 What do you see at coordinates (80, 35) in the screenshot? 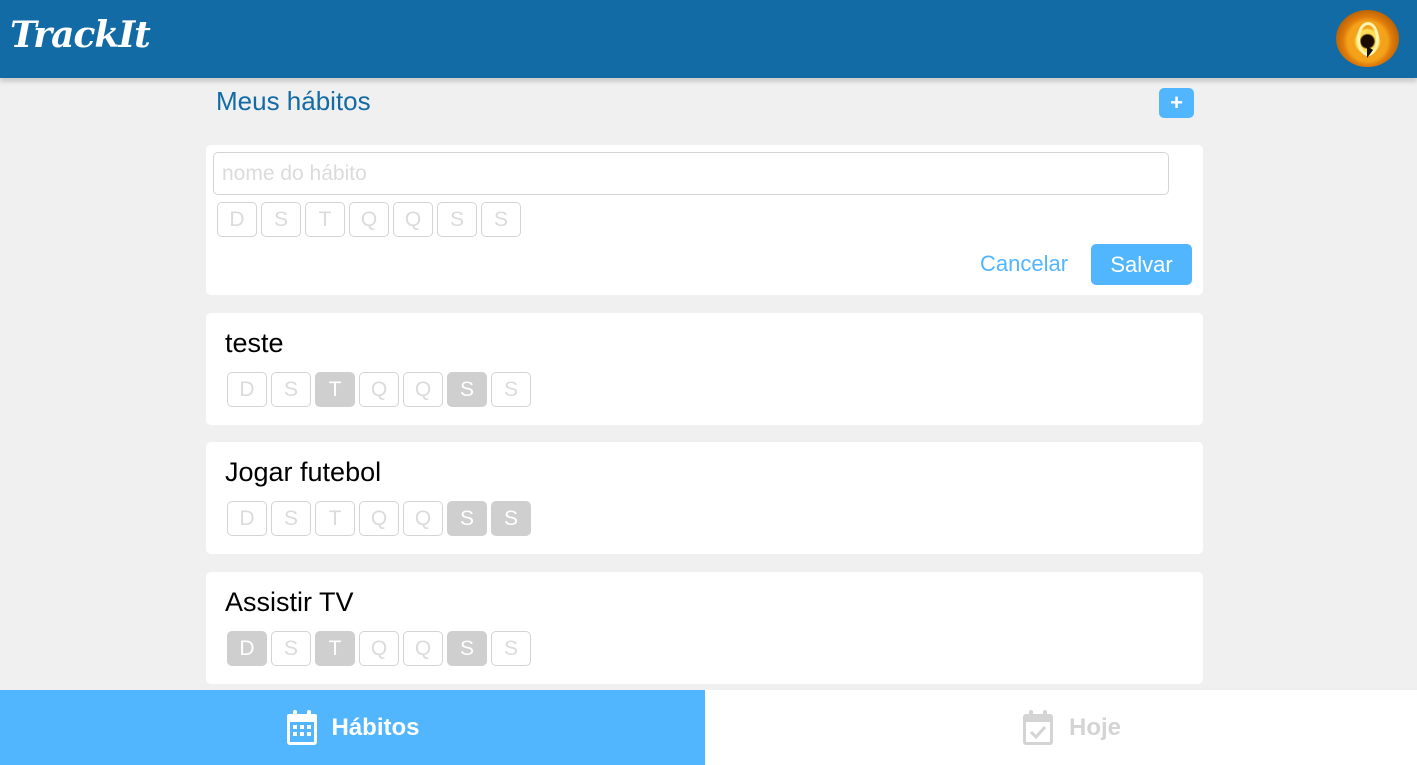
I see `app-logo: TrackIt` at bounding box center [80, 35].